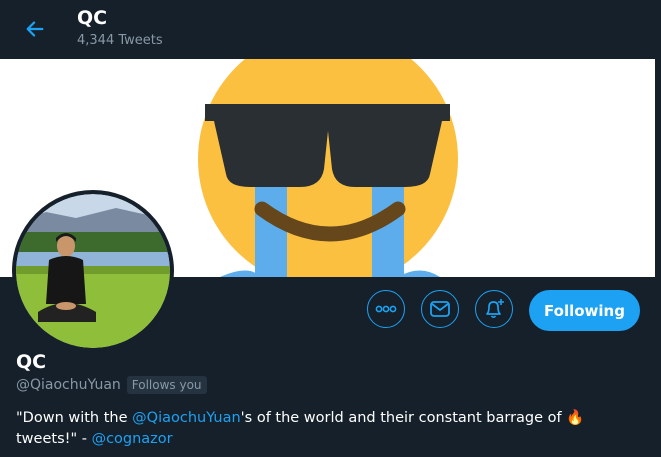 The width and height of the screenshot is (661, 457). Describe the element at coordinates (31, 362) in the screenshot. I see `profile-name: QC` at that location.